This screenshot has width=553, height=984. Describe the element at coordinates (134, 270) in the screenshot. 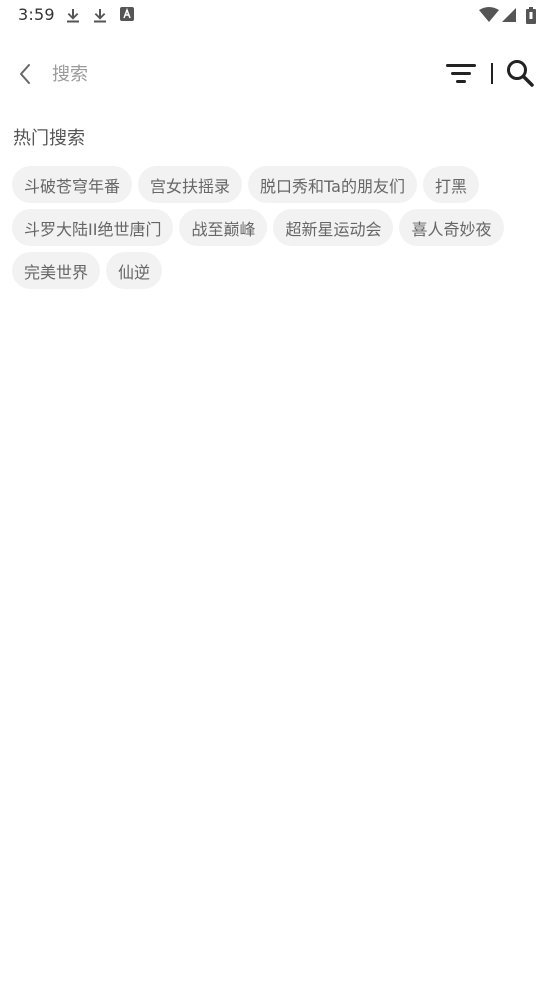

I see `hot-search-tag: 仙逆` at that location.